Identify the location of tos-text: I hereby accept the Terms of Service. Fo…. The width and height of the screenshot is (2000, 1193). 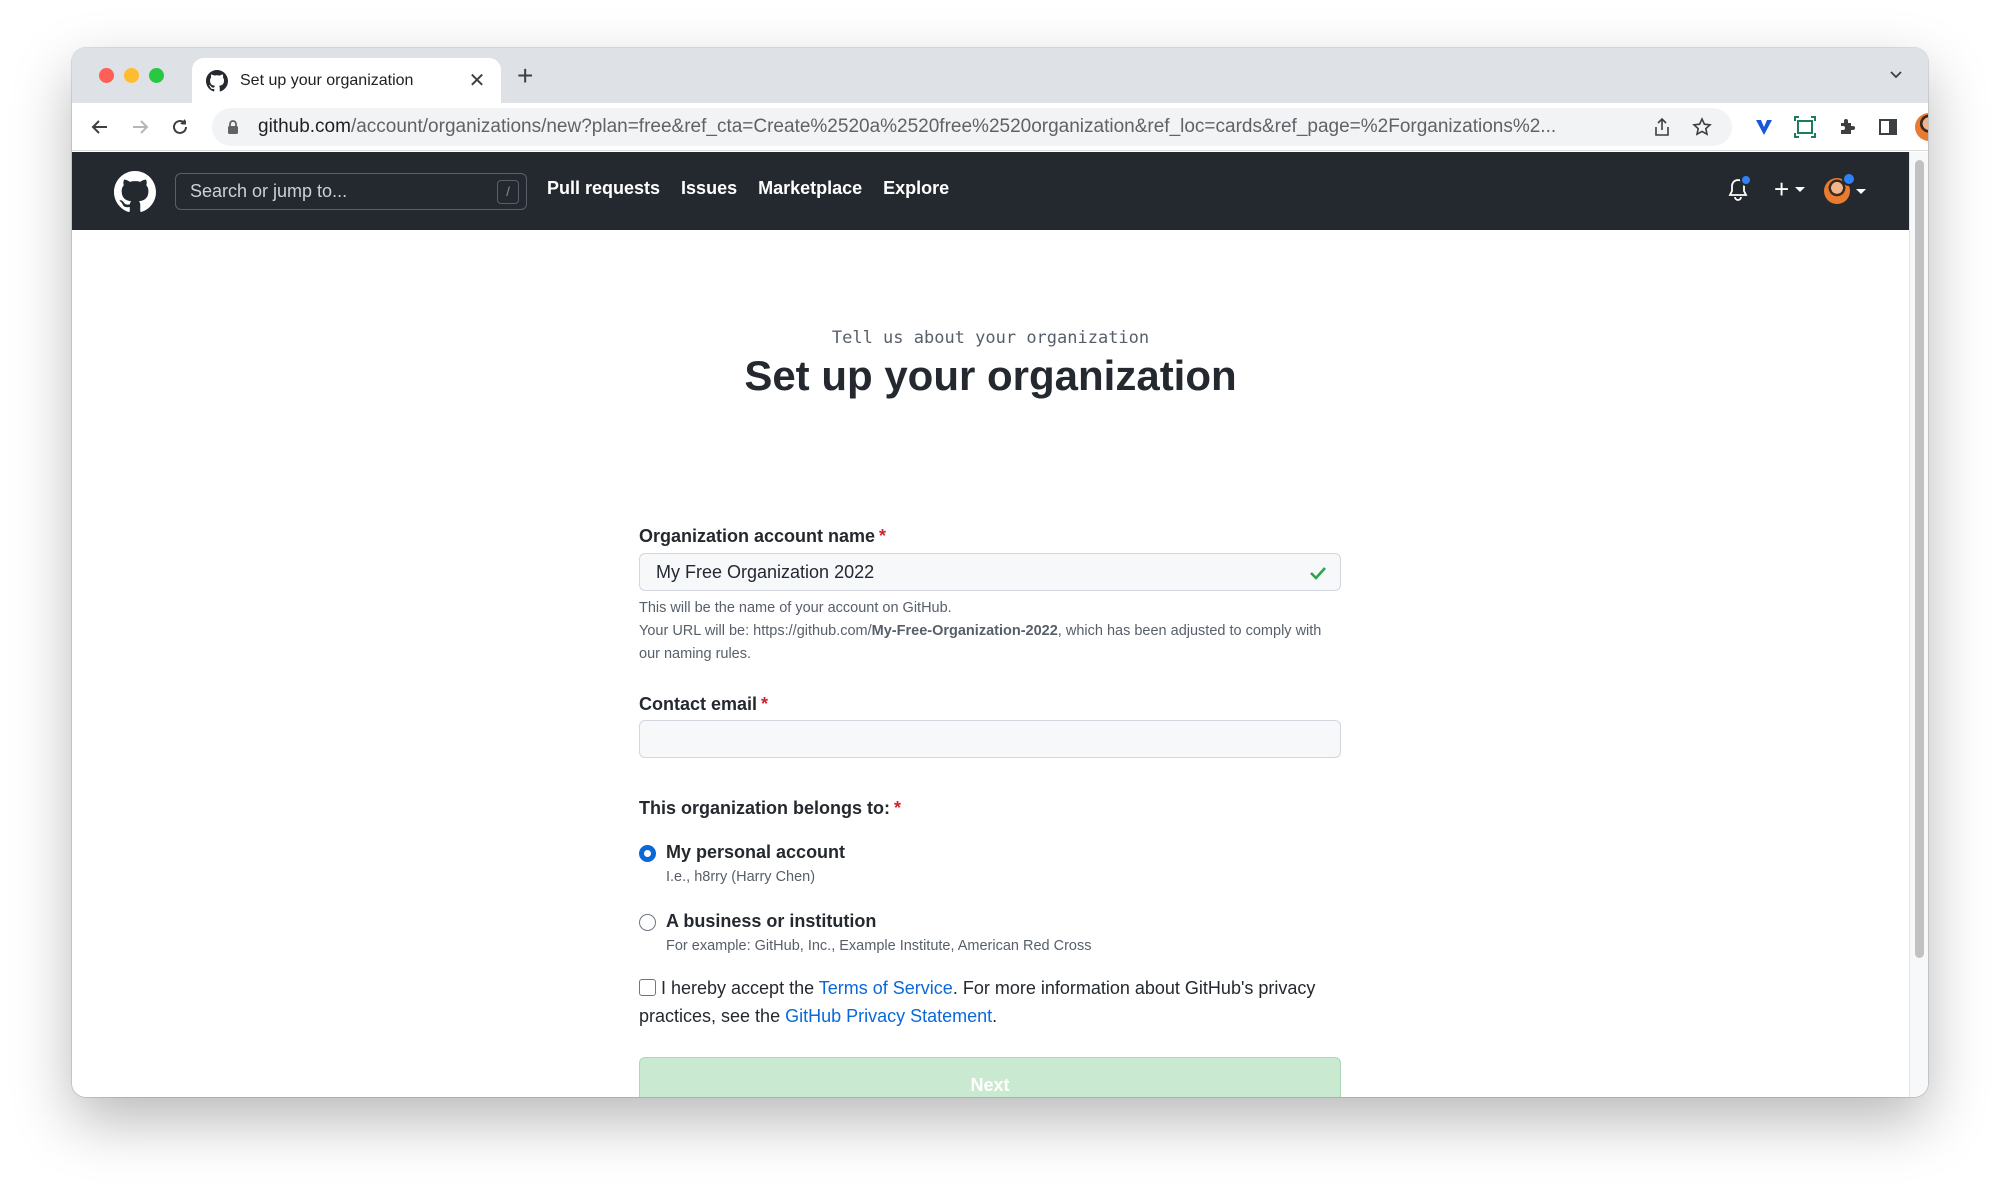
(979, 1002).